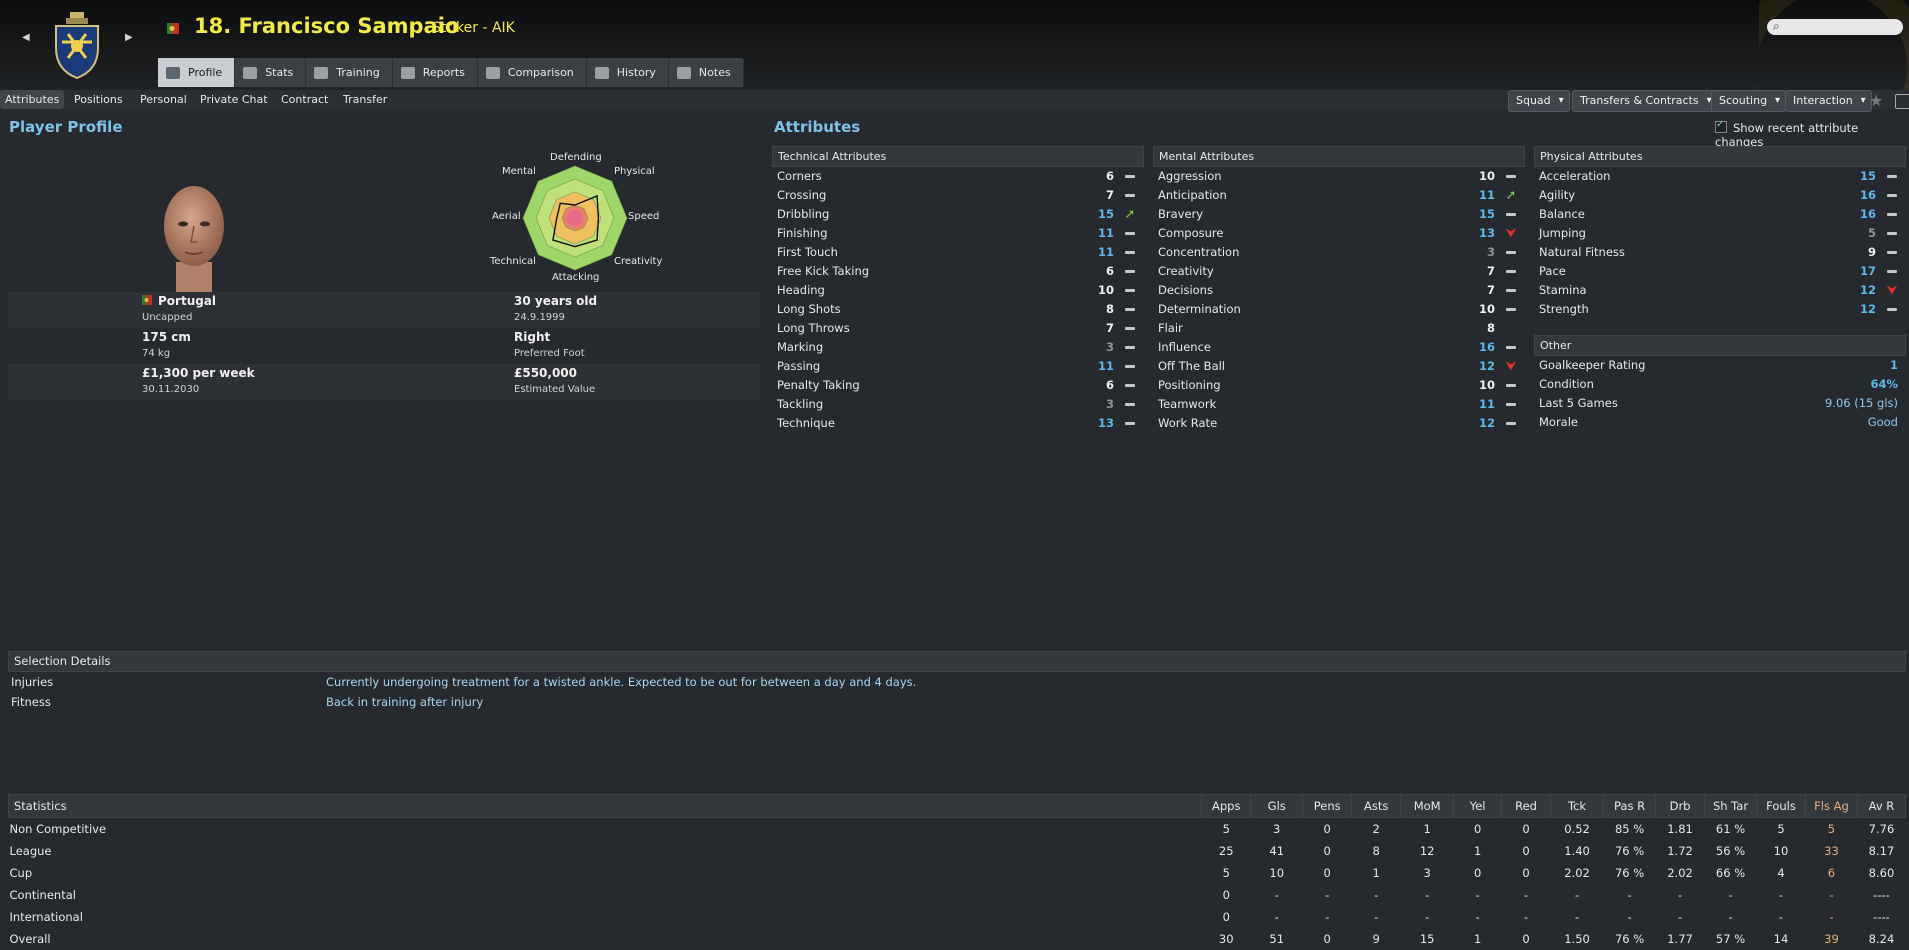  I want to click on date-of-birth: 24.9.1999, so click(539, 317).